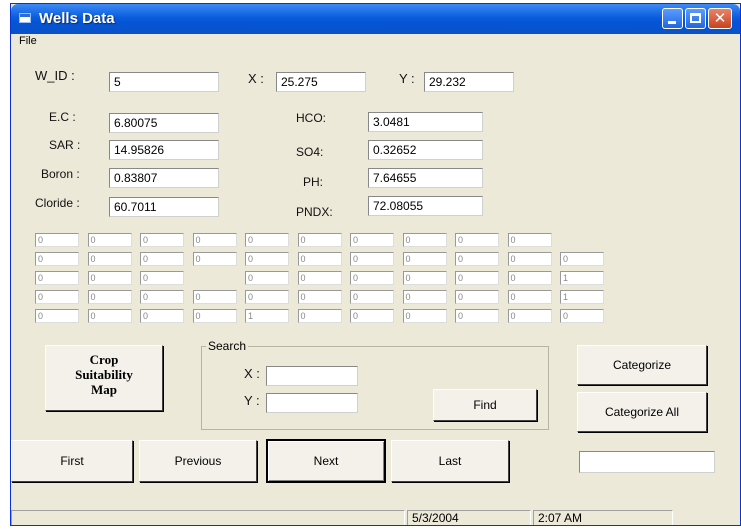 The height and width of the screenshot is (529, 741). Describe the element at coordinates (164, 82) in the screenshot. I see `w-id-field: 5` at that location.